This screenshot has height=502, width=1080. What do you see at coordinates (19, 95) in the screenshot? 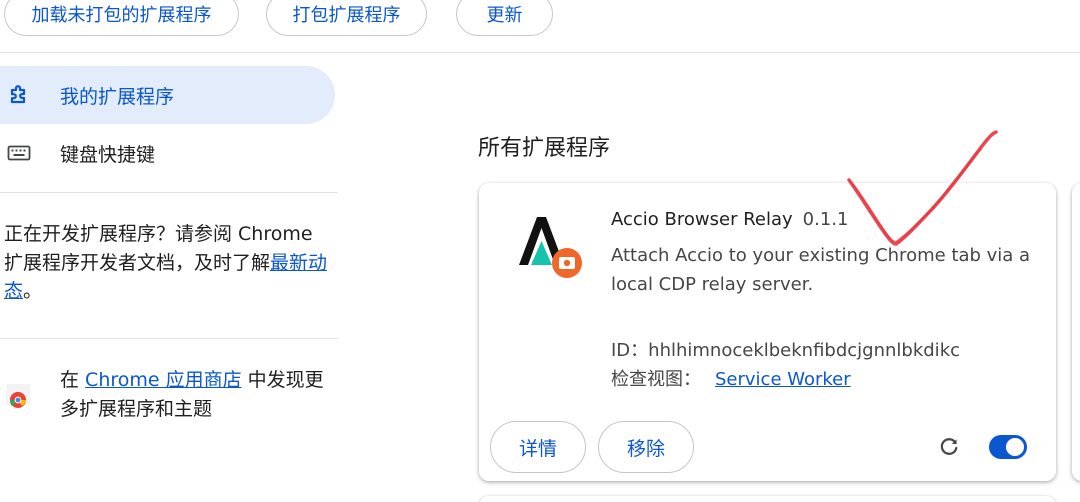
I see `puzzle-icon` at bounding box center [19, 95].